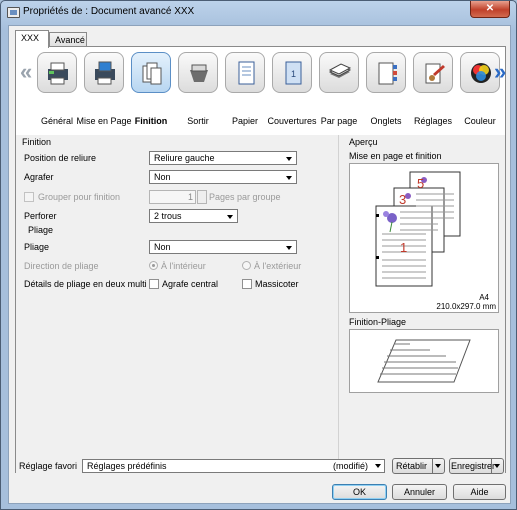 The width and height of the screenshot is (517, 510). What do you see at coordinates (41, 230) in the screenshot?
I see `pliage-group-title: Pliage` at bounding box center [41, 230].